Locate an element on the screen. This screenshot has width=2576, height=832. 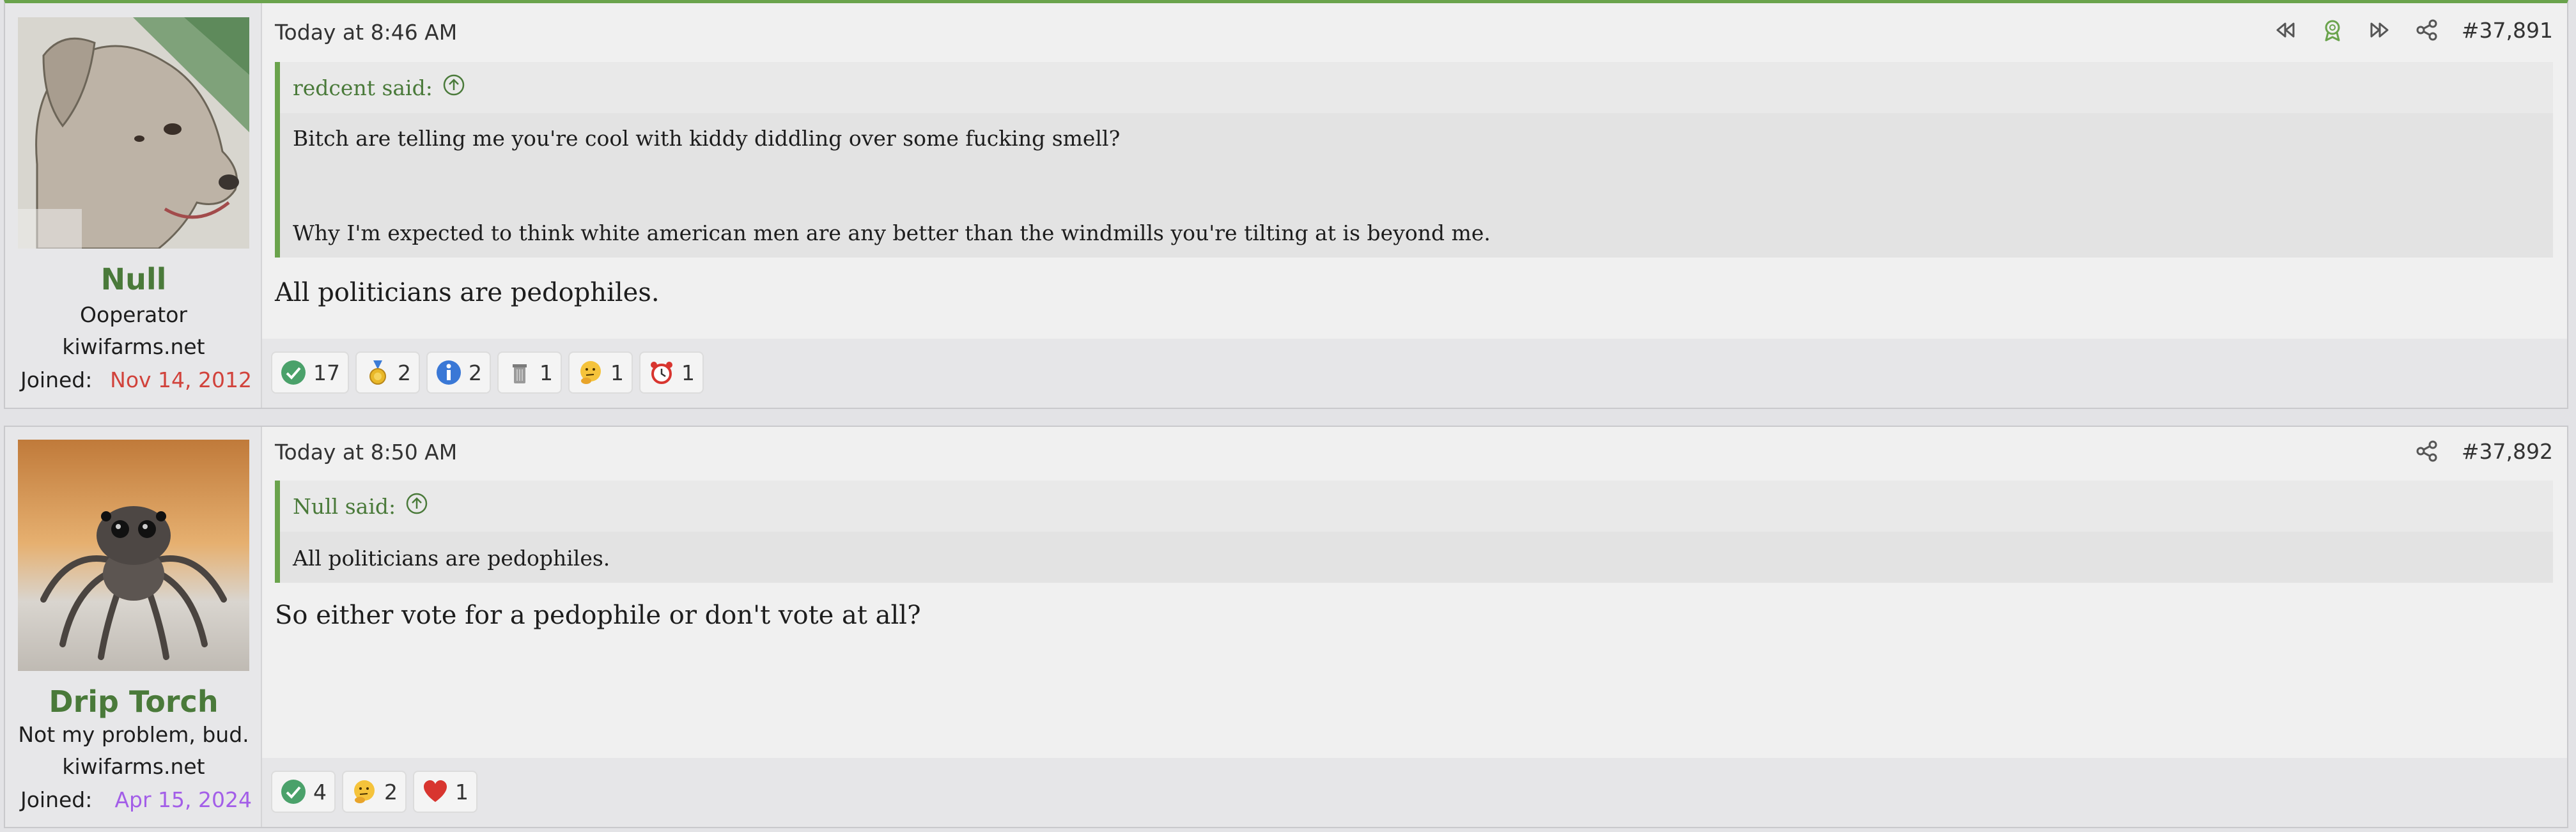
reaction-checkmark: 17 is located at coordinates (310, 372).